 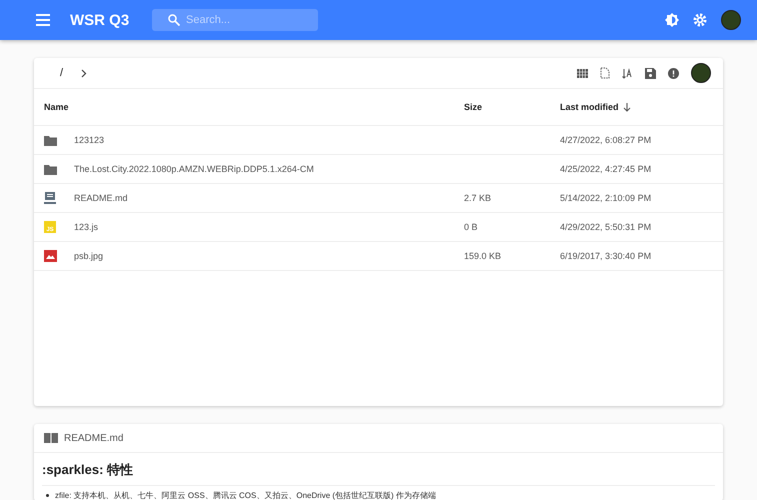 What do you see at coordinates (700, 20) in the screenshot?
I see `settings-icon` at bounding box center [700, 20].